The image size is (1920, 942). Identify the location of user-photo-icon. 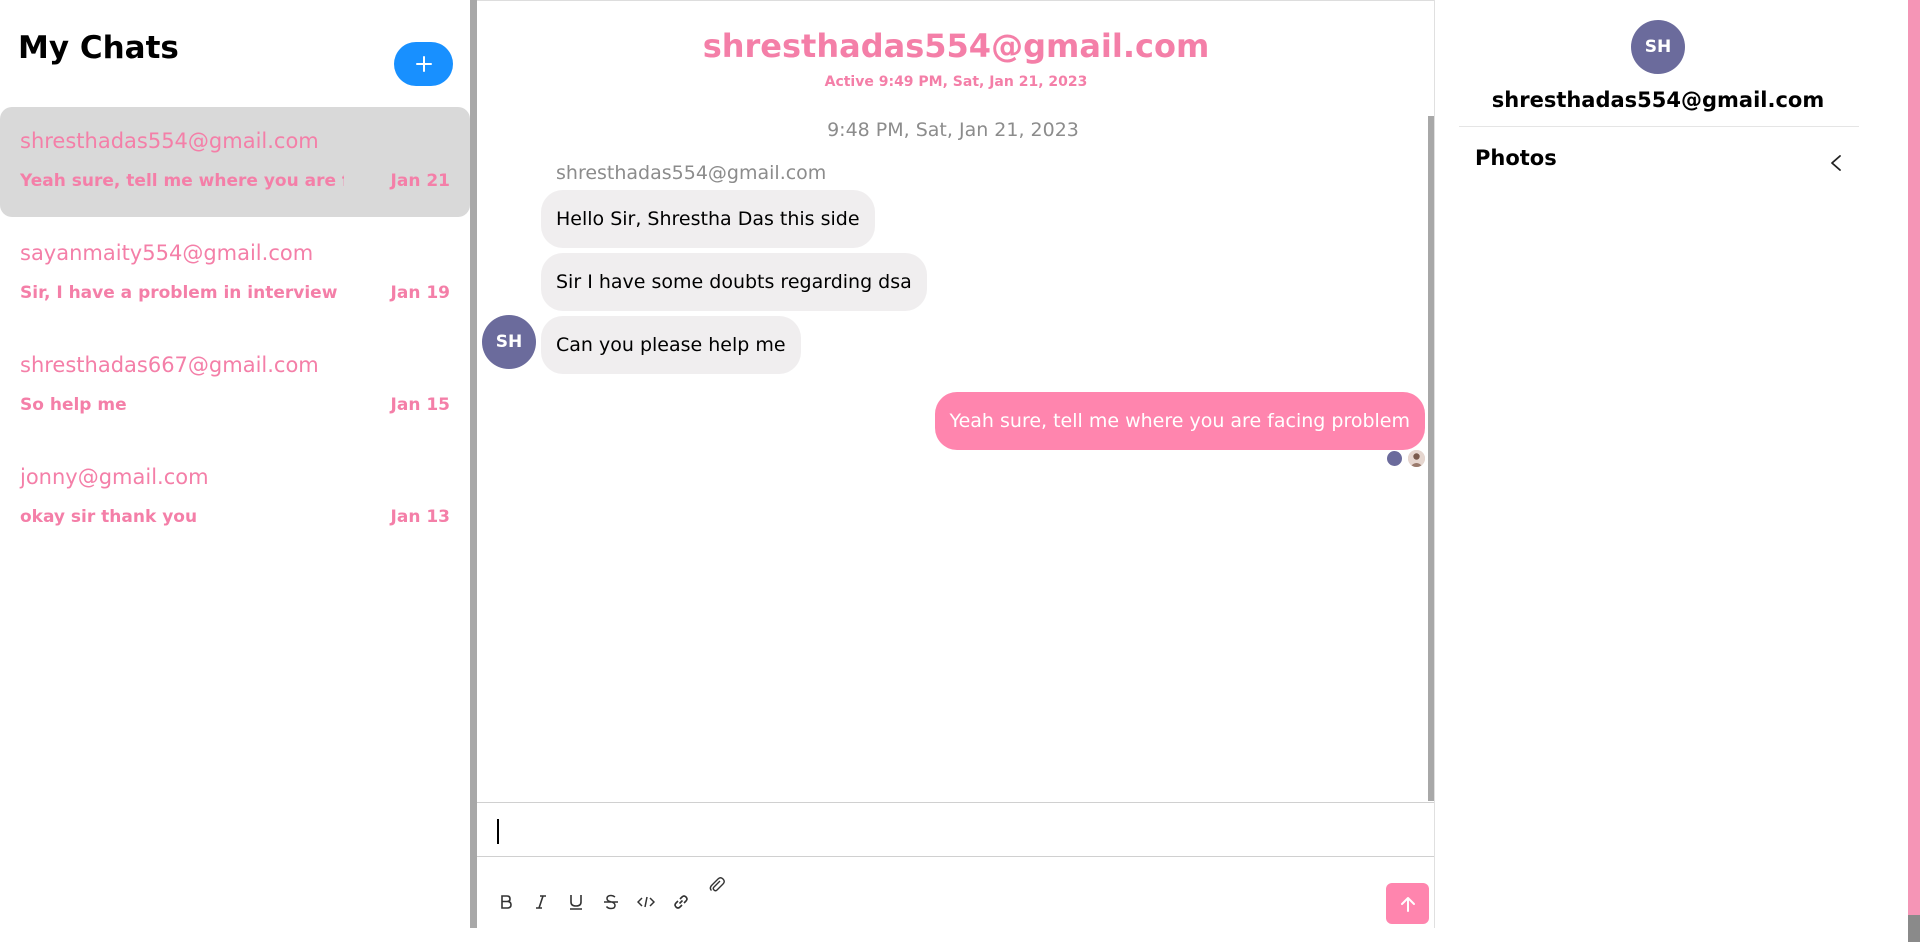
(1416, 458).